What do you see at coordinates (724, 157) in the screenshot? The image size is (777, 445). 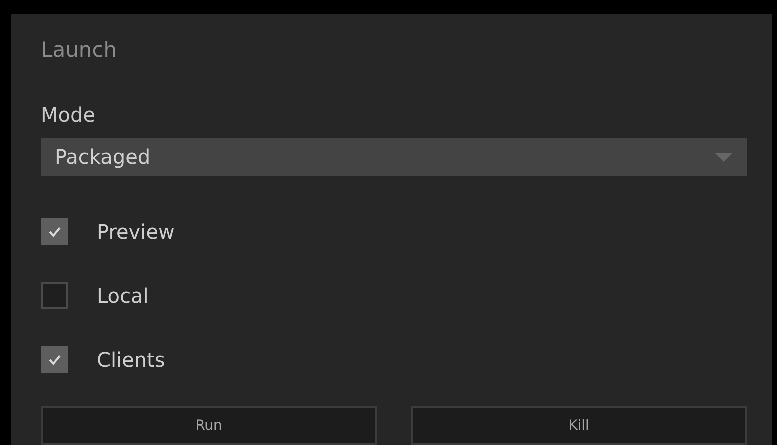 I see `caret-icon` at bounding box center [724, 157].